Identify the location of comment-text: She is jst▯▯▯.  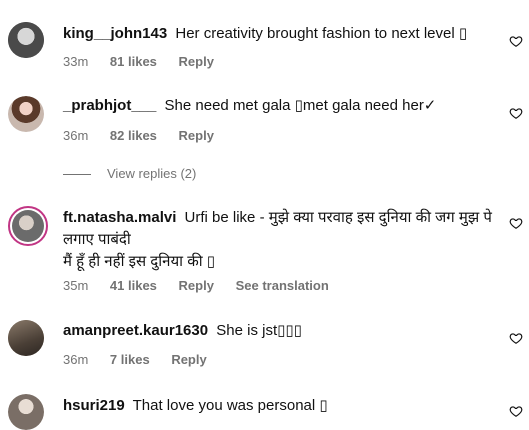
(259, 330).